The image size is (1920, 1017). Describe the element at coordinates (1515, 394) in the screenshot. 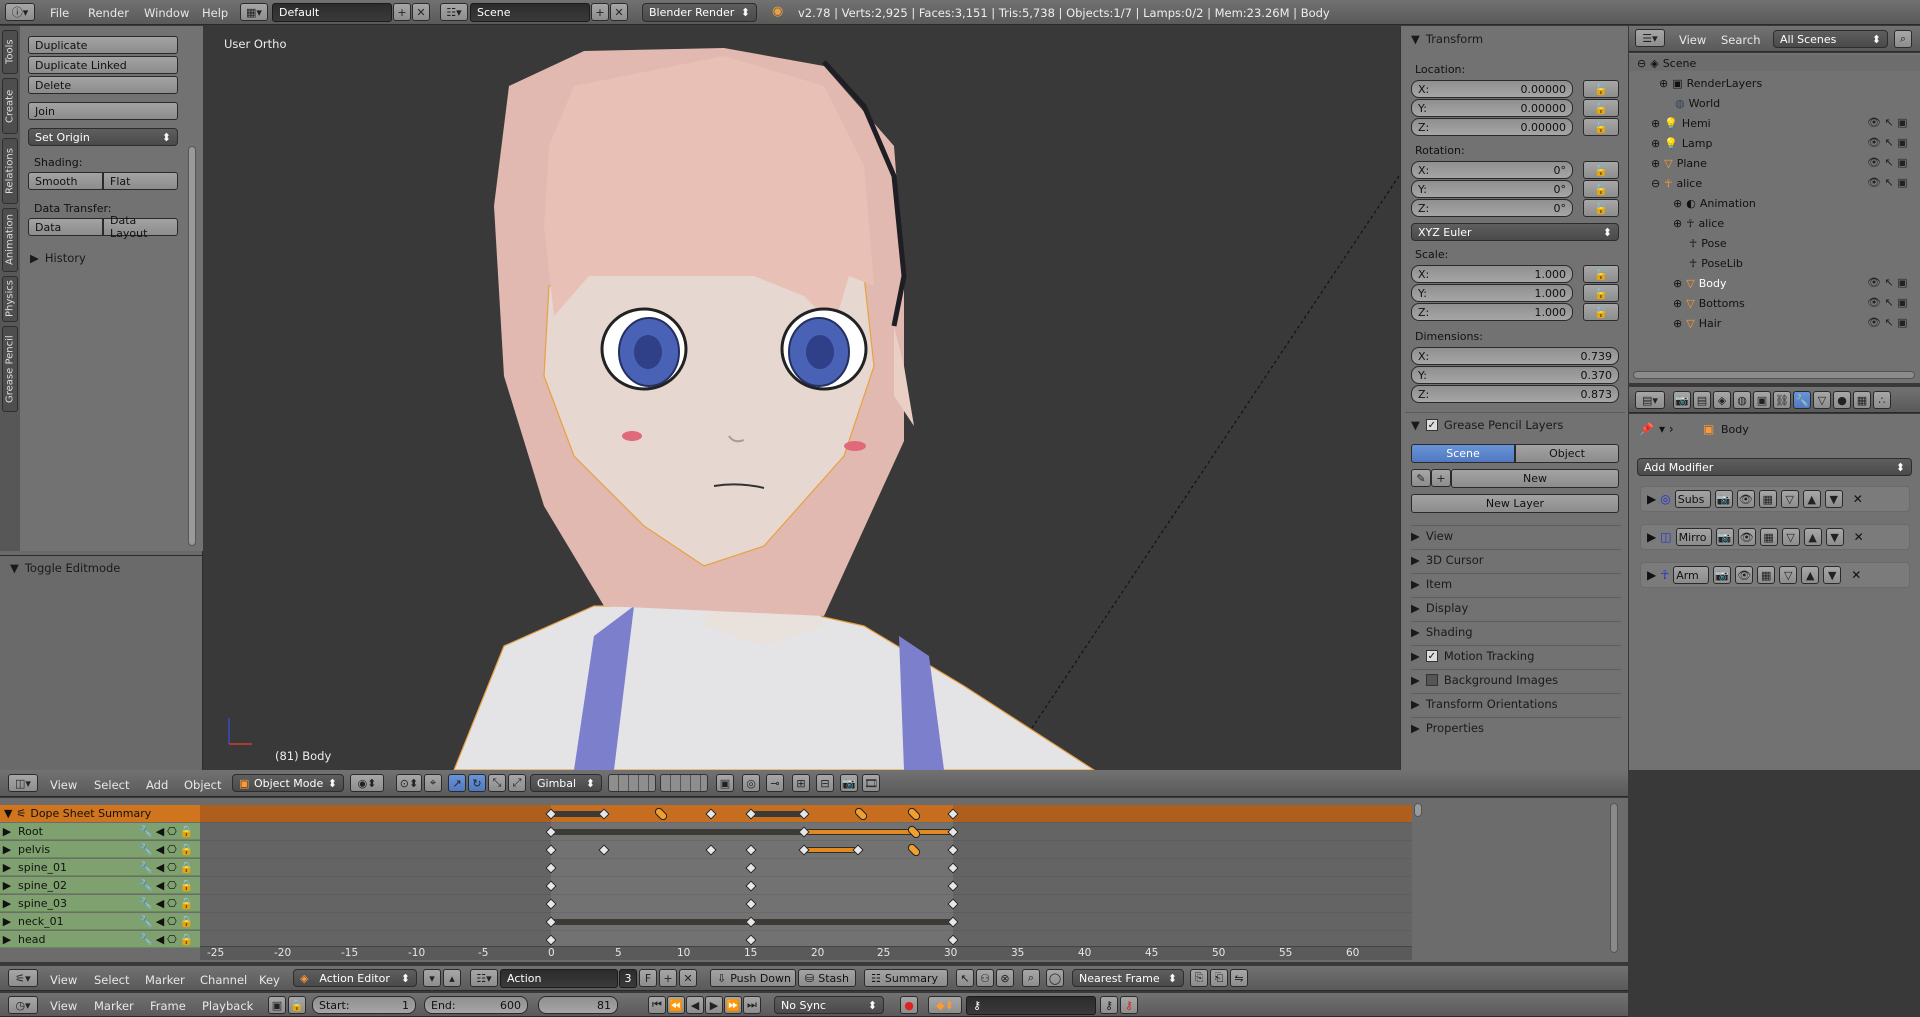

I see `dimension-z-field: Z: 0.873` at that location.